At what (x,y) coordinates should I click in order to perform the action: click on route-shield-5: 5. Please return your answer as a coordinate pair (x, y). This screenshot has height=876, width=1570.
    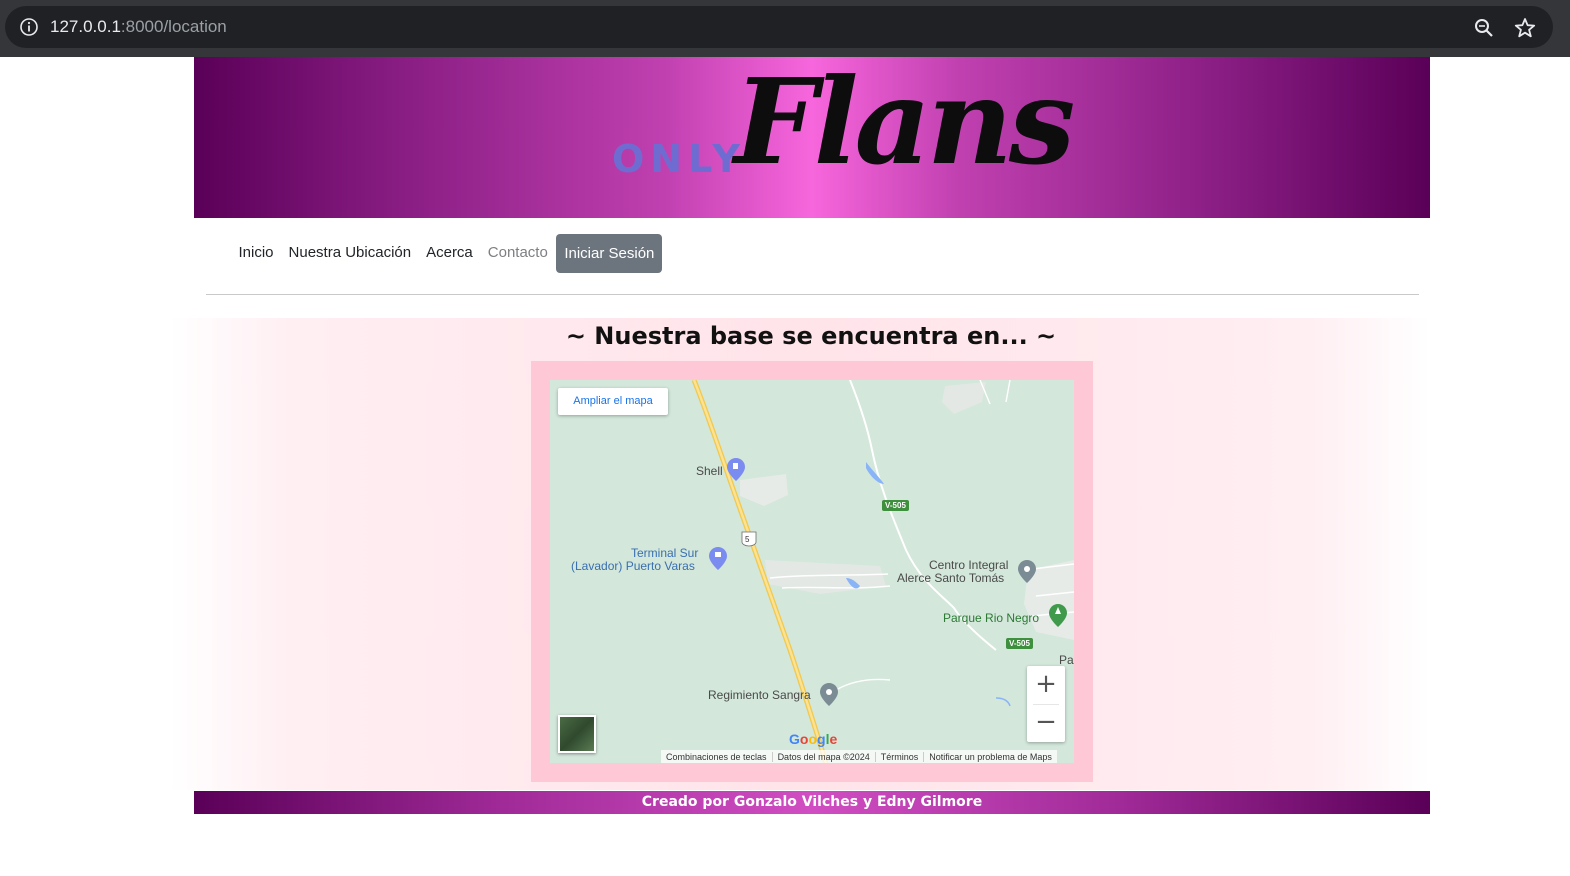
    Looking at the image, I should click on (747, 539).